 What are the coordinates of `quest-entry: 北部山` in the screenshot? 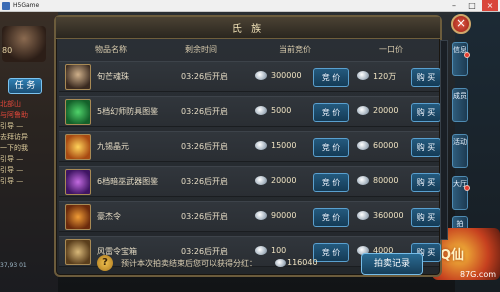 It's located at (22, 104).